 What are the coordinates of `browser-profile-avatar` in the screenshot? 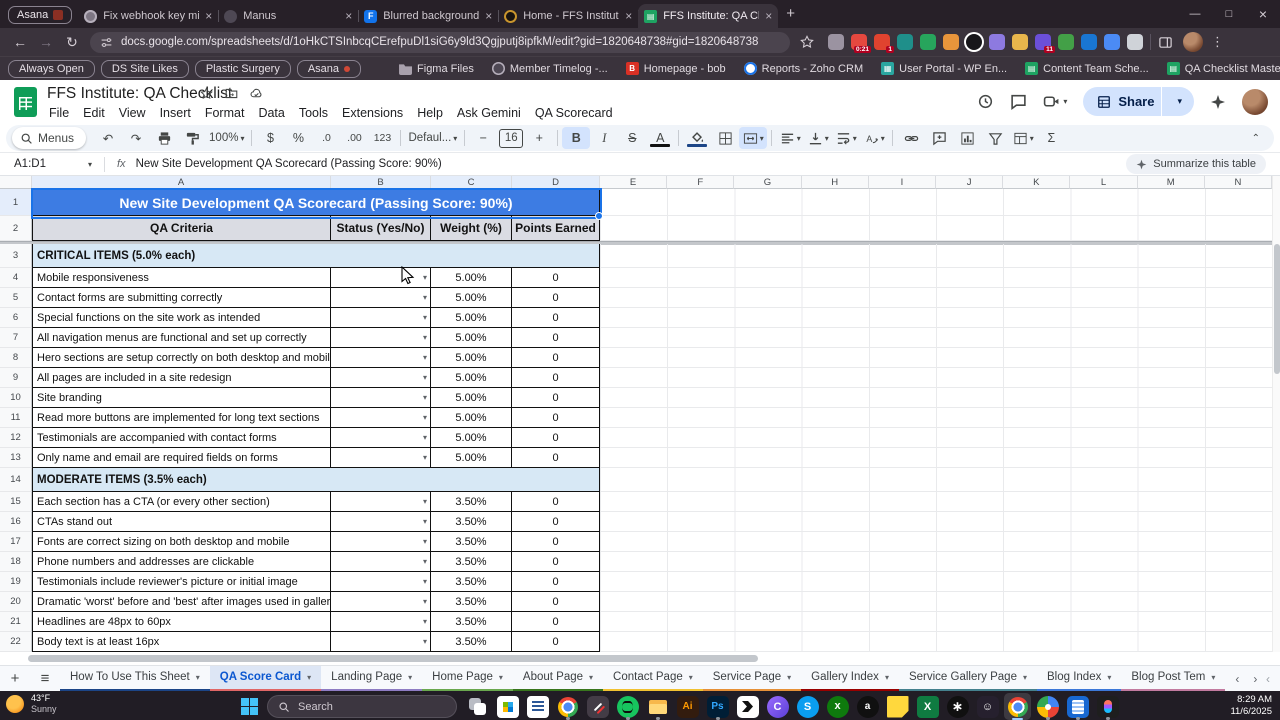 It's located at (1193, 42).